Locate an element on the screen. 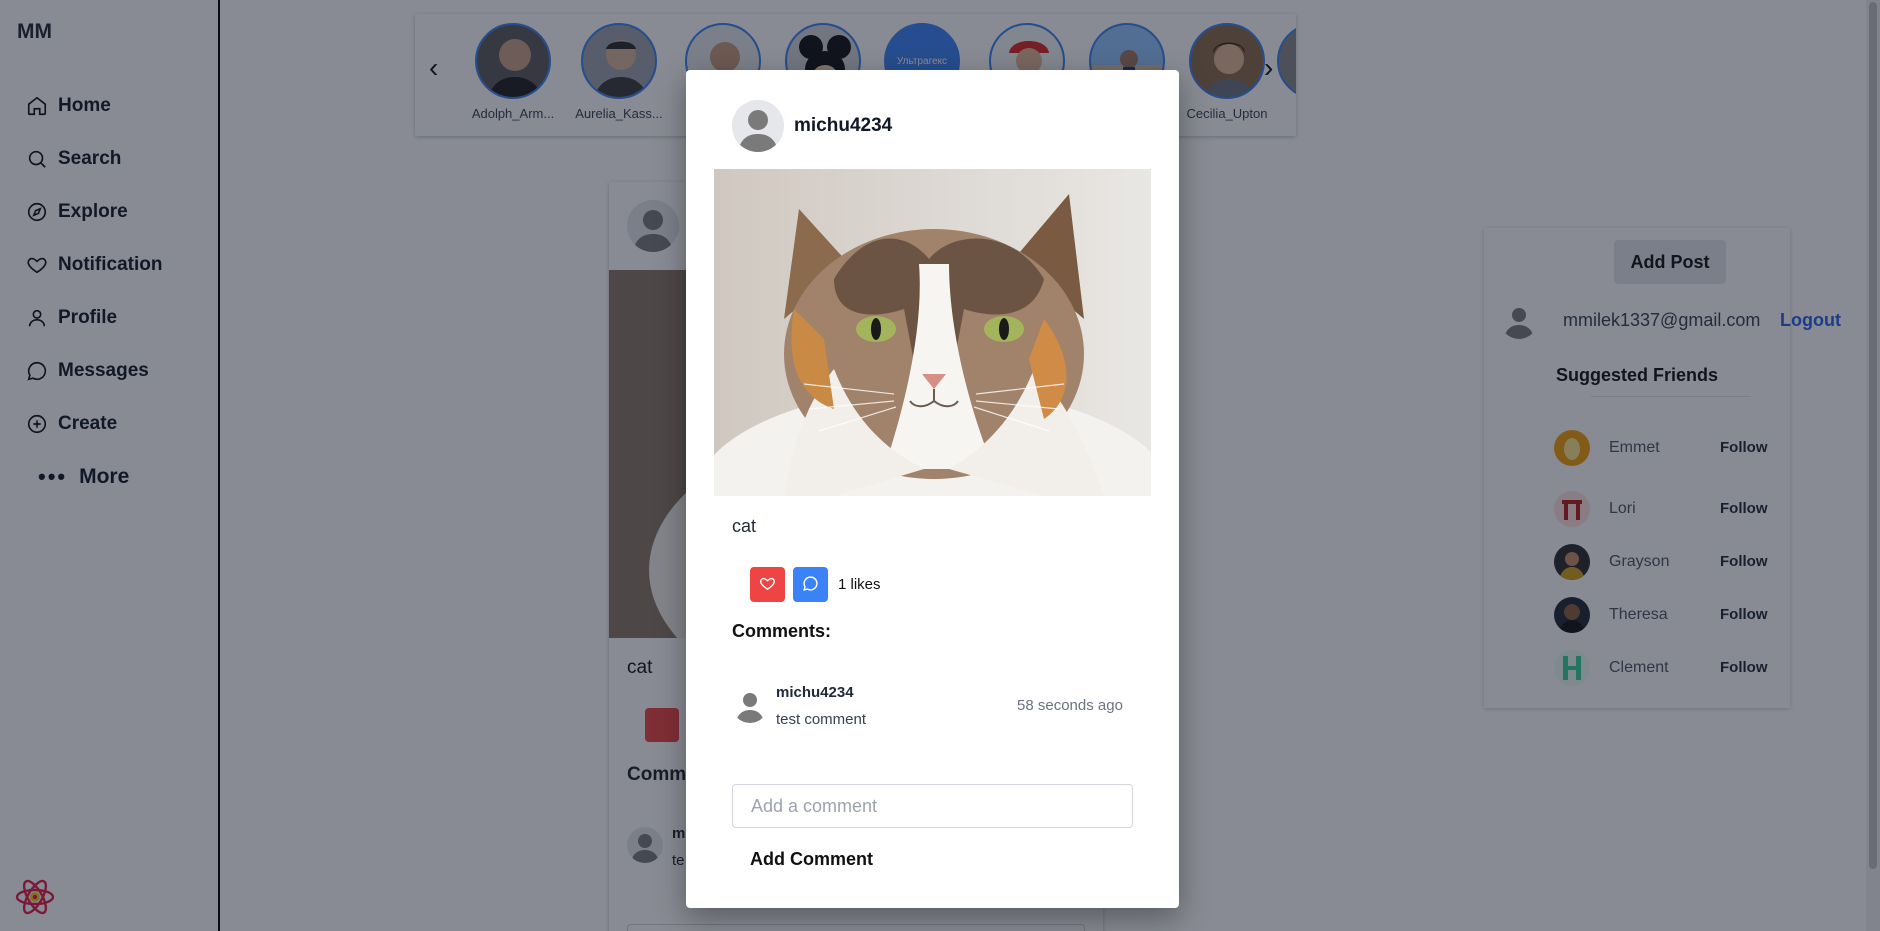  modal-post-image is located at coordinates (932, 332).